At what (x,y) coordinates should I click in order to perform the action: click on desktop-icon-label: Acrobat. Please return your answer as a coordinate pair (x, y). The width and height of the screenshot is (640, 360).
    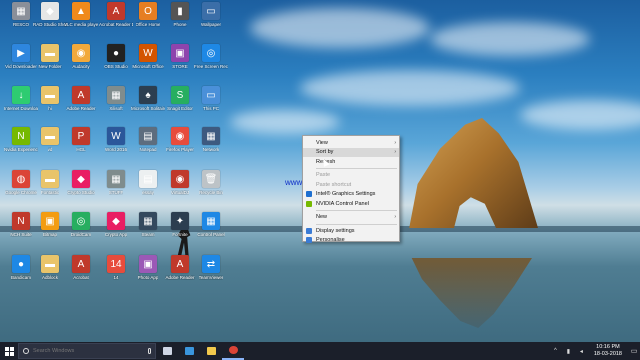
    Looking at the image, I should click on (81, 277).